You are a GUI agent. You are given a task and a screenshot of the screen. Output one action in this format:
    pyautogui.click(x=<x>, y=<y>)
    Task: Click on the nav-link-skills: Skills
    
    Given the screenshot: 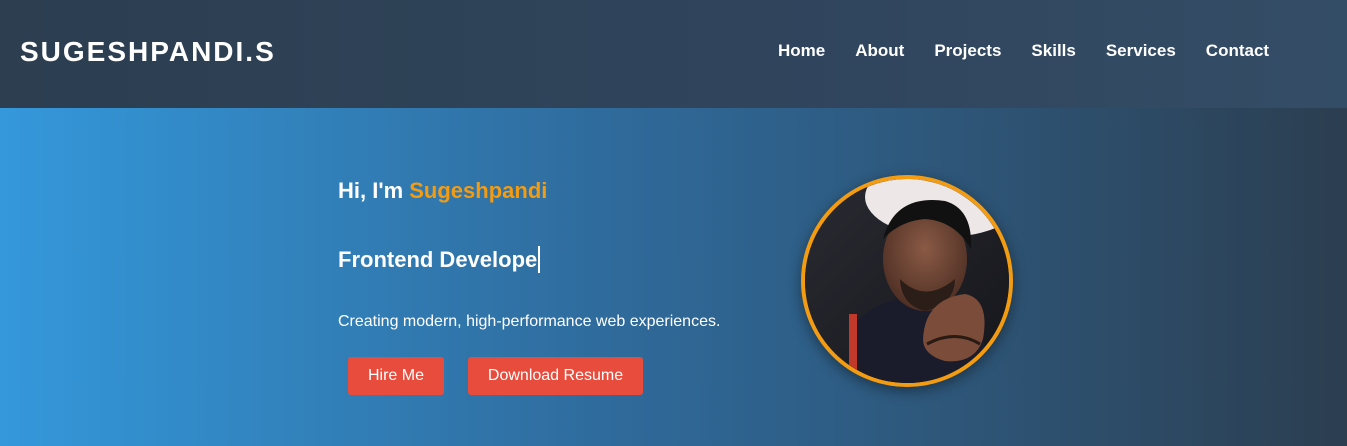 What is the action you would take?
    pyautogui.click(x=1053, y=51)
    